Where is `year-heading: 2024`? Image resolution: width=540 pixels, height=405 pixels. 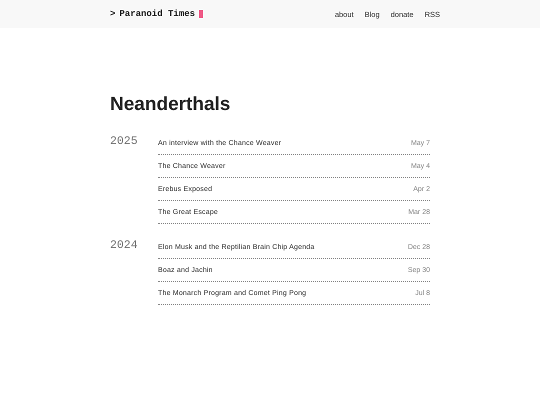
year-heading: 2024 is located at coordinates (124, 246).